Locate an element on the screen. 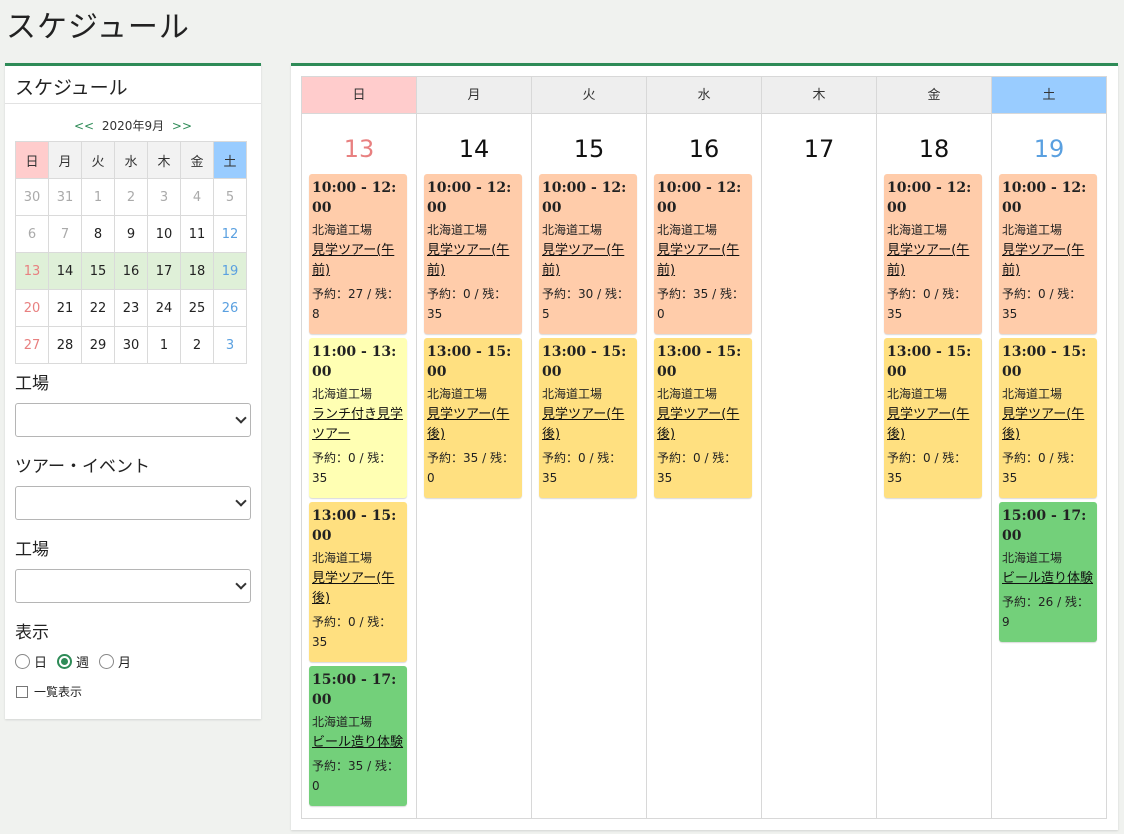 This screenshot has width=1124, height=834. tour-event-select is located at coordinates (133, 503).